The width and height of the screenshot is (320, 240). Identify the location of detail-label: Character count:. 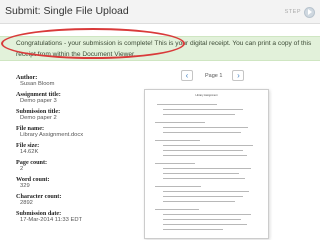
(39, 196).